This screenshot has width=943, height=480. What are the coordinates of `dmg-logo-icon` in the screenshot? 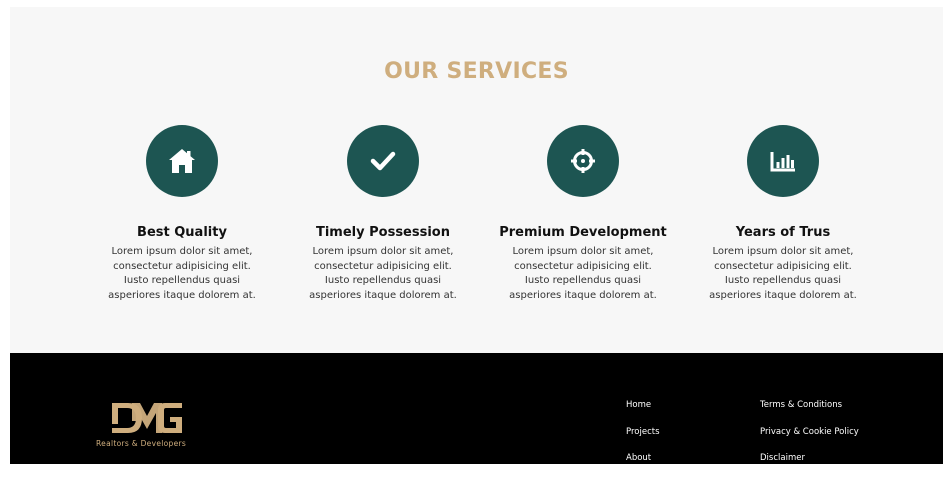 It's located at (147, 418).